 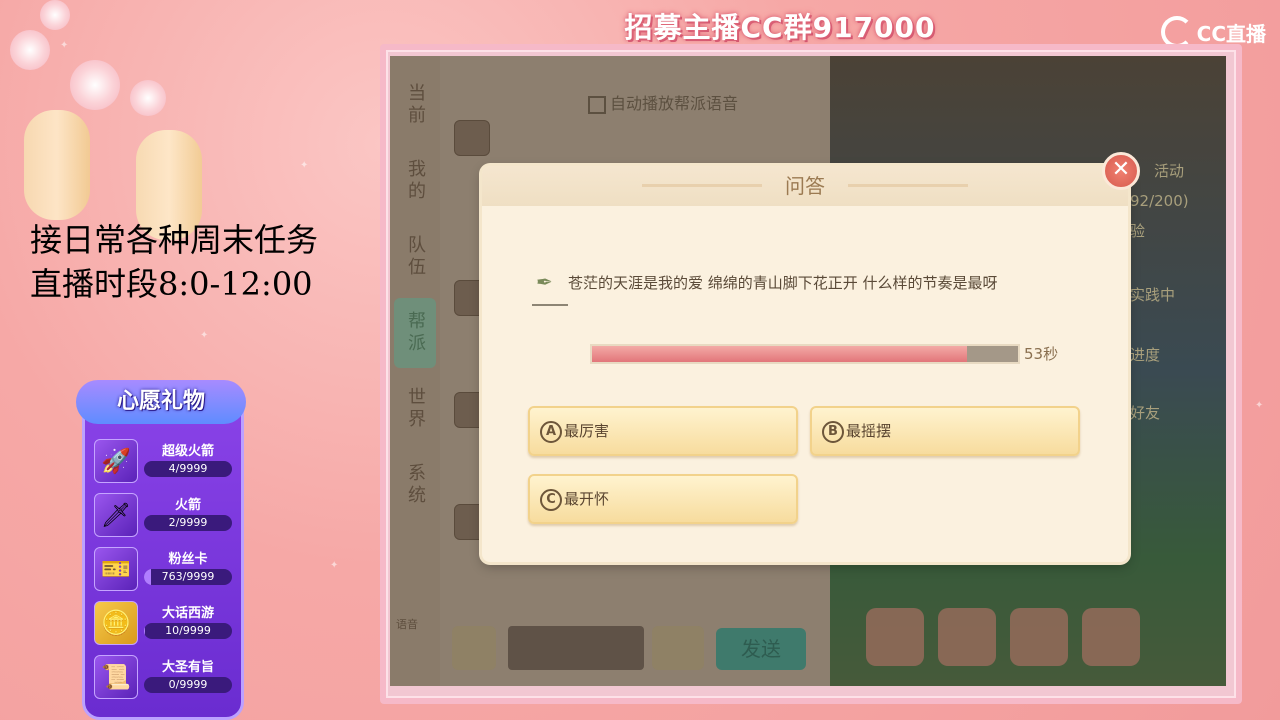 I want to click on wish-gift-title: 心愿礼物, so click(x=161, y=402).